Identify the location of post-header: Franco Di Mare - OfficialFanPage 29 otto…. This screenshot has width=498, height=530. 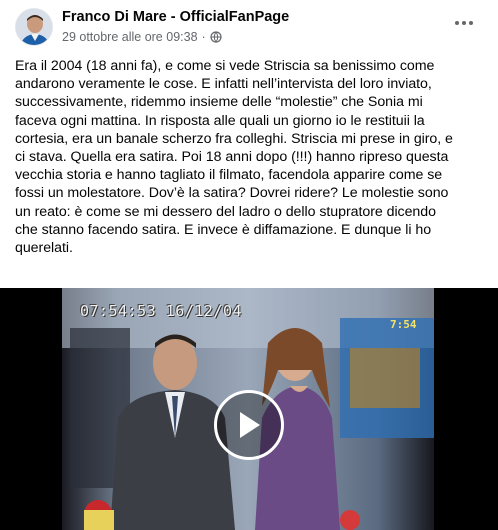
(249, 25).